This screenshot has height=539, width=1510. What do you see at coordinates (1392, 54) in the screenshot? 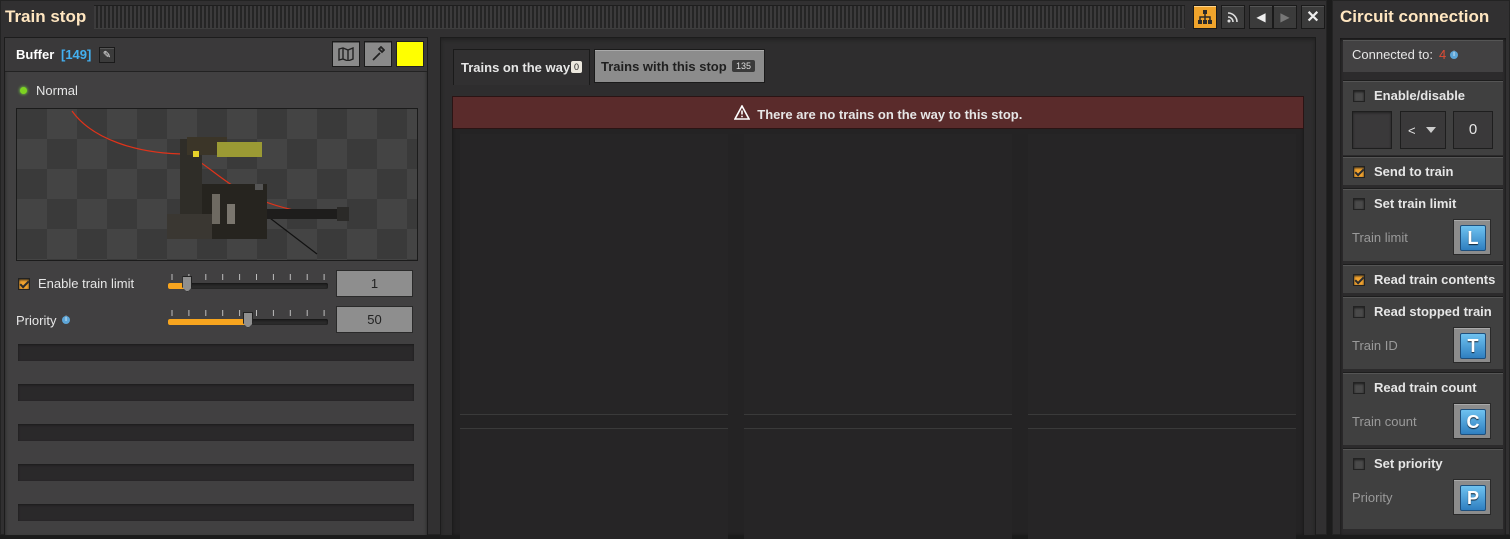
I see `connected-label: Connected to:` at bounding box center [1392, 54].